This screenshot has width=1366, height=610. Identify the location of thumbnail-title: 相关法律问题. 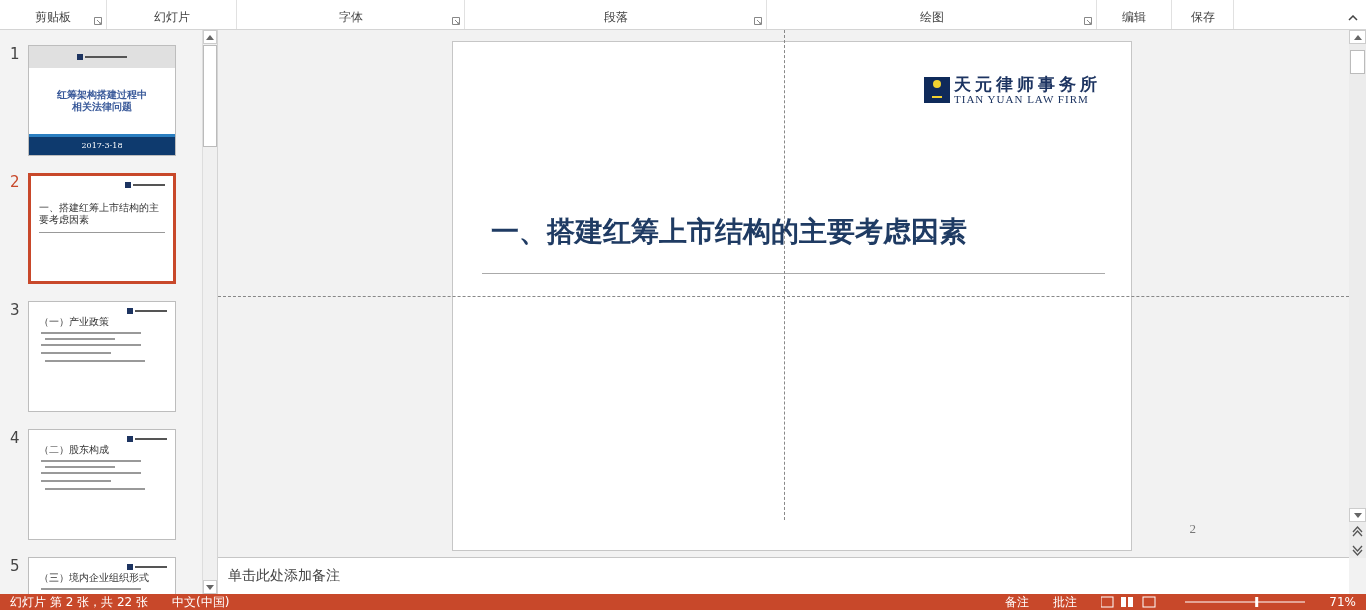
(102, 107).